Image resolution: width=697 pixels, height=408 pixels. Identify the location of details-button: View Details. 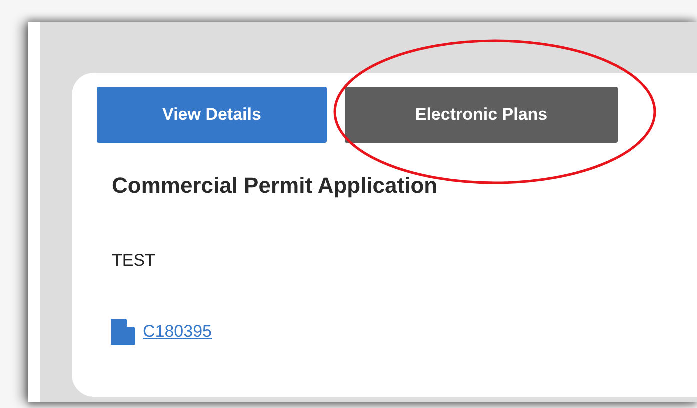
(212, 115).